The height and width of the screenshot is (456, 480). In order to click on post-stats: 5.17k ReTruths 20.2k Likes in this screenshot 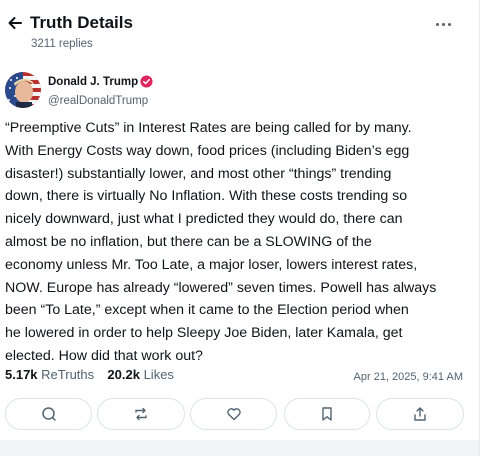, I will do `click(89, 374)`.